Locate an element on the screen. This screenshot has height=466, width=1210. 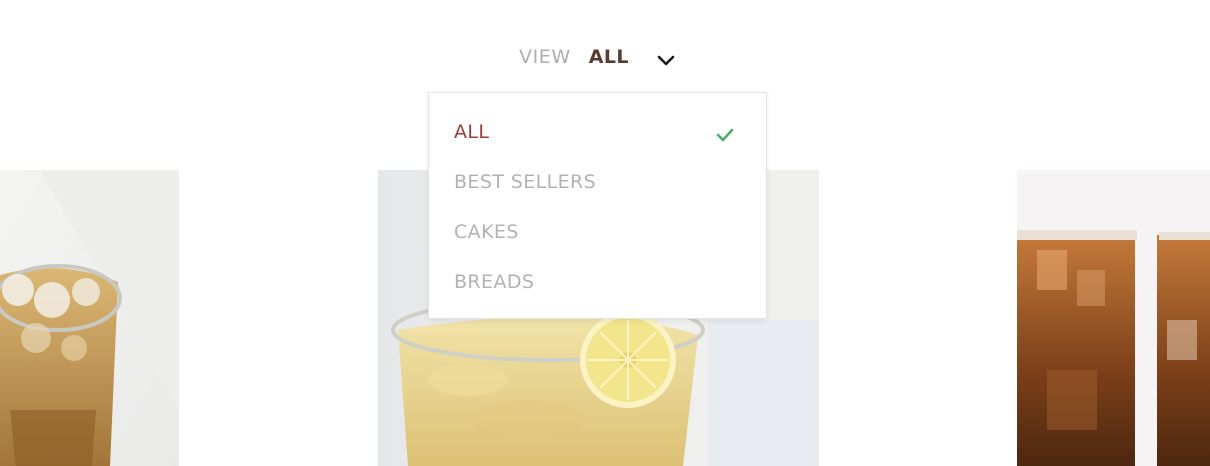
view-filter: VIEW ALL is located at coordinates (597, 57).